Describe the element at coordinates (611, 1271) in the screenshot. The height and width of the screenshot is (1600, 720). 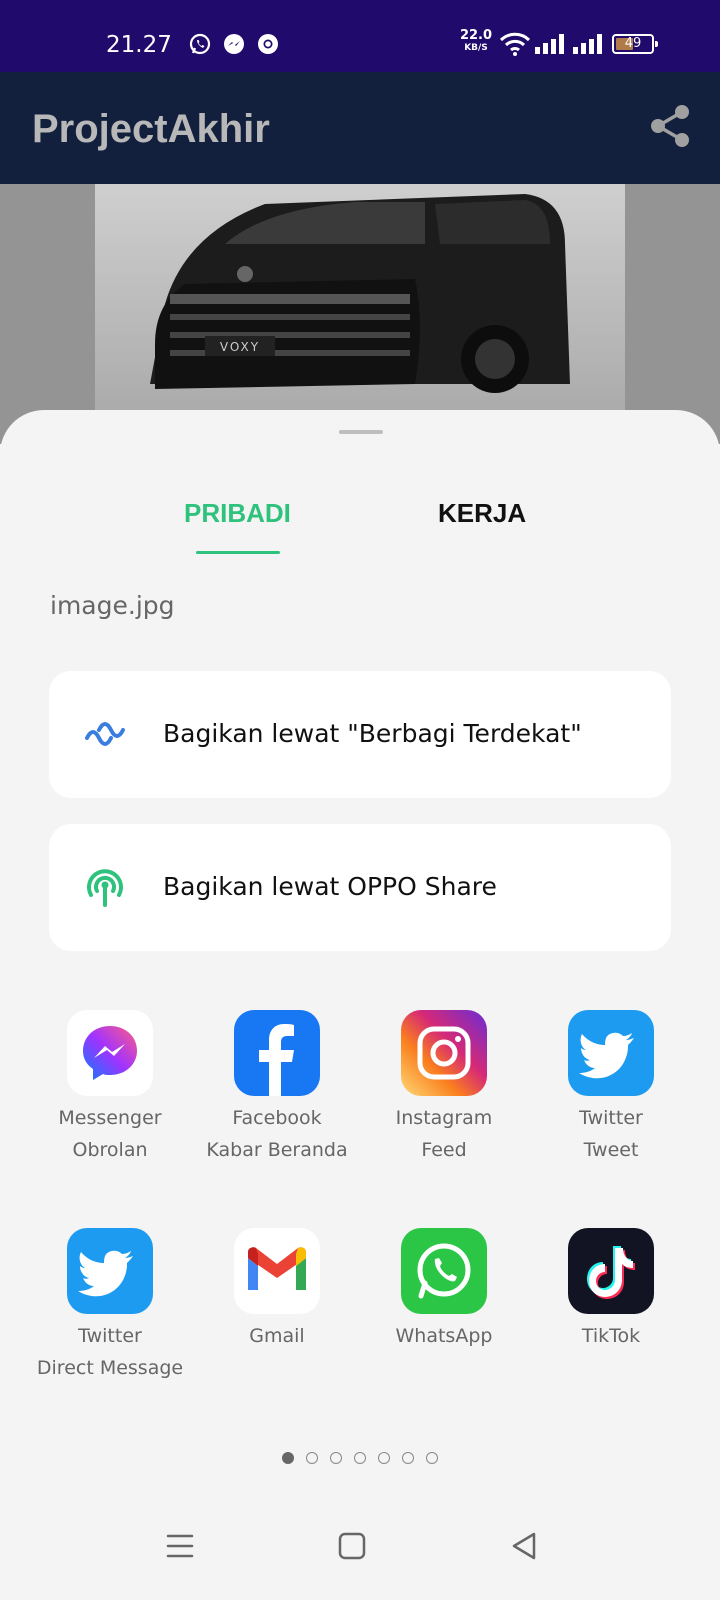
I see `tiktok-icon` at that location.